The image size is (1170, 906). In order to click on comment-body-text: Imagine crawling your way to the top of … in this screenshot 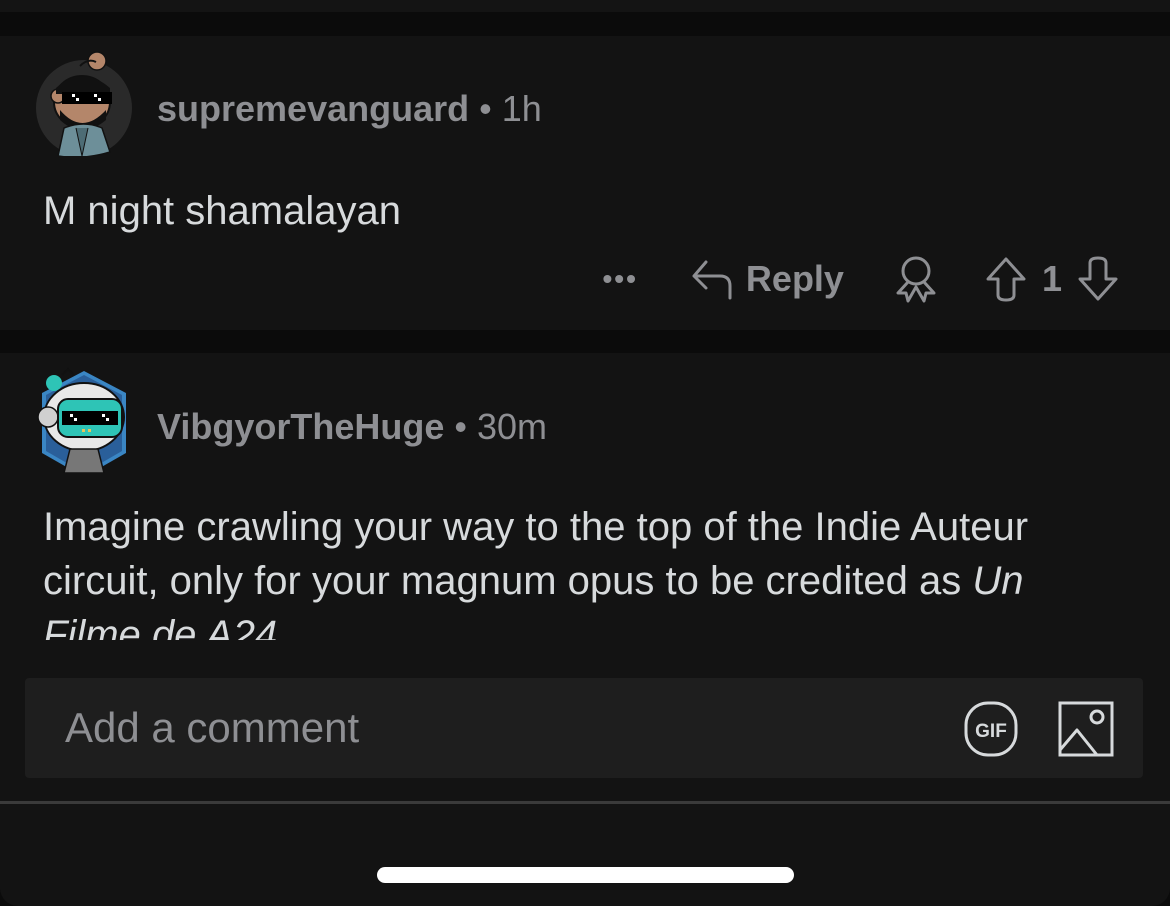, I will do `click(536, 554)`.